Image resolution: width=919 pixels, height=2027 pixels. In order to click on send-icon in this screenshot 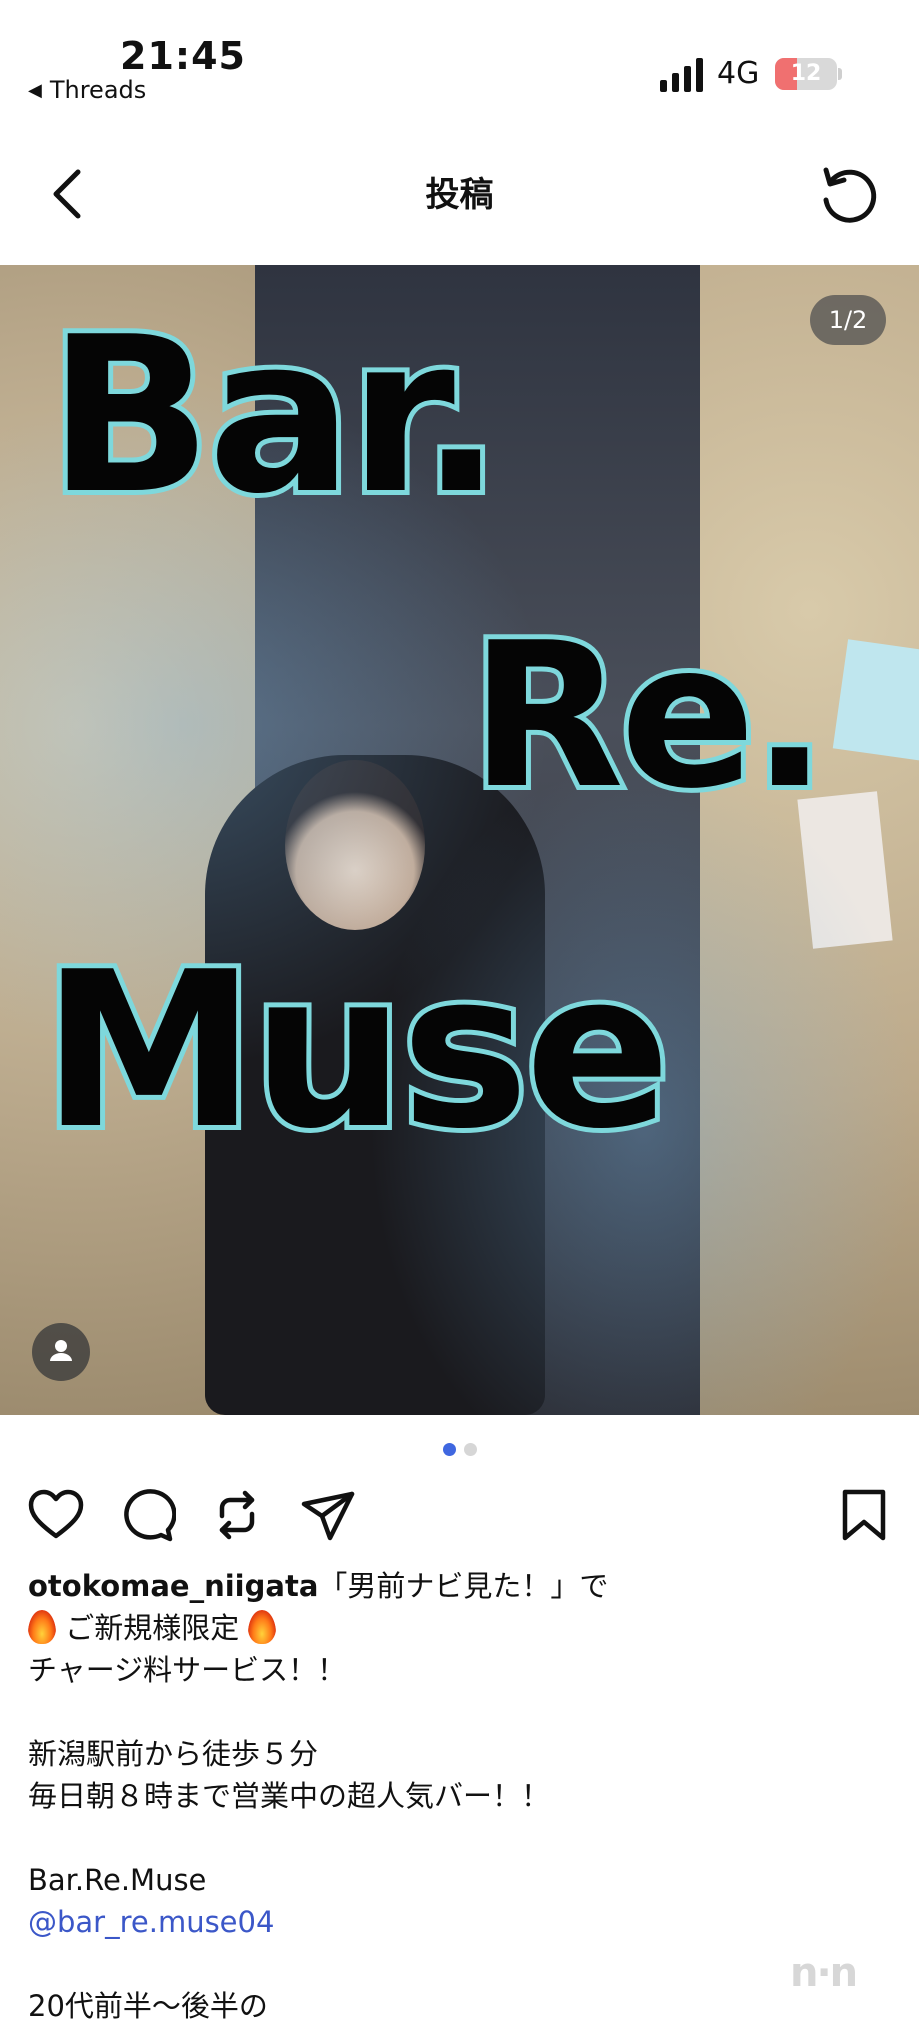, I will do `click(329, 1515)`.